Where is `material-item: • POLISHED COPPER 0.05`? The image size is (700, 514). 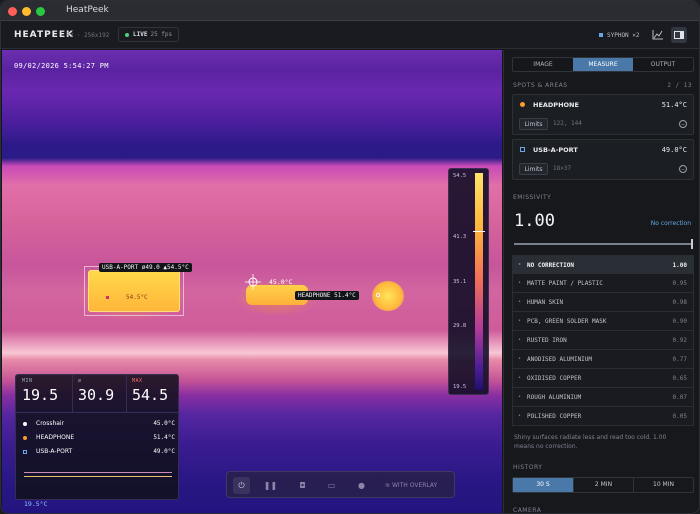 material-item: • POLISHED COPPER 0.05 is located at coordinates (603, 416).